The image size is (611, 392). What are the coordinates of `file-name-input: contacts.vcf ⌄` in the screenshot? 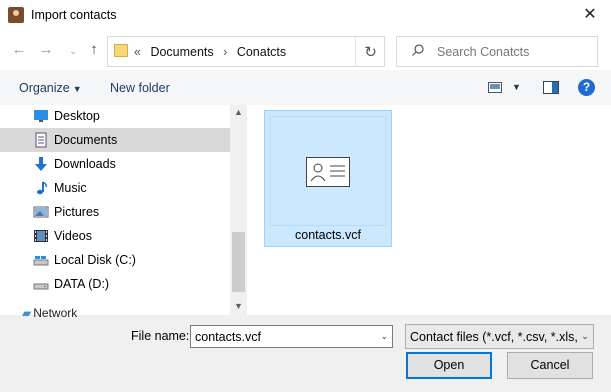 It's located at (291, 336).